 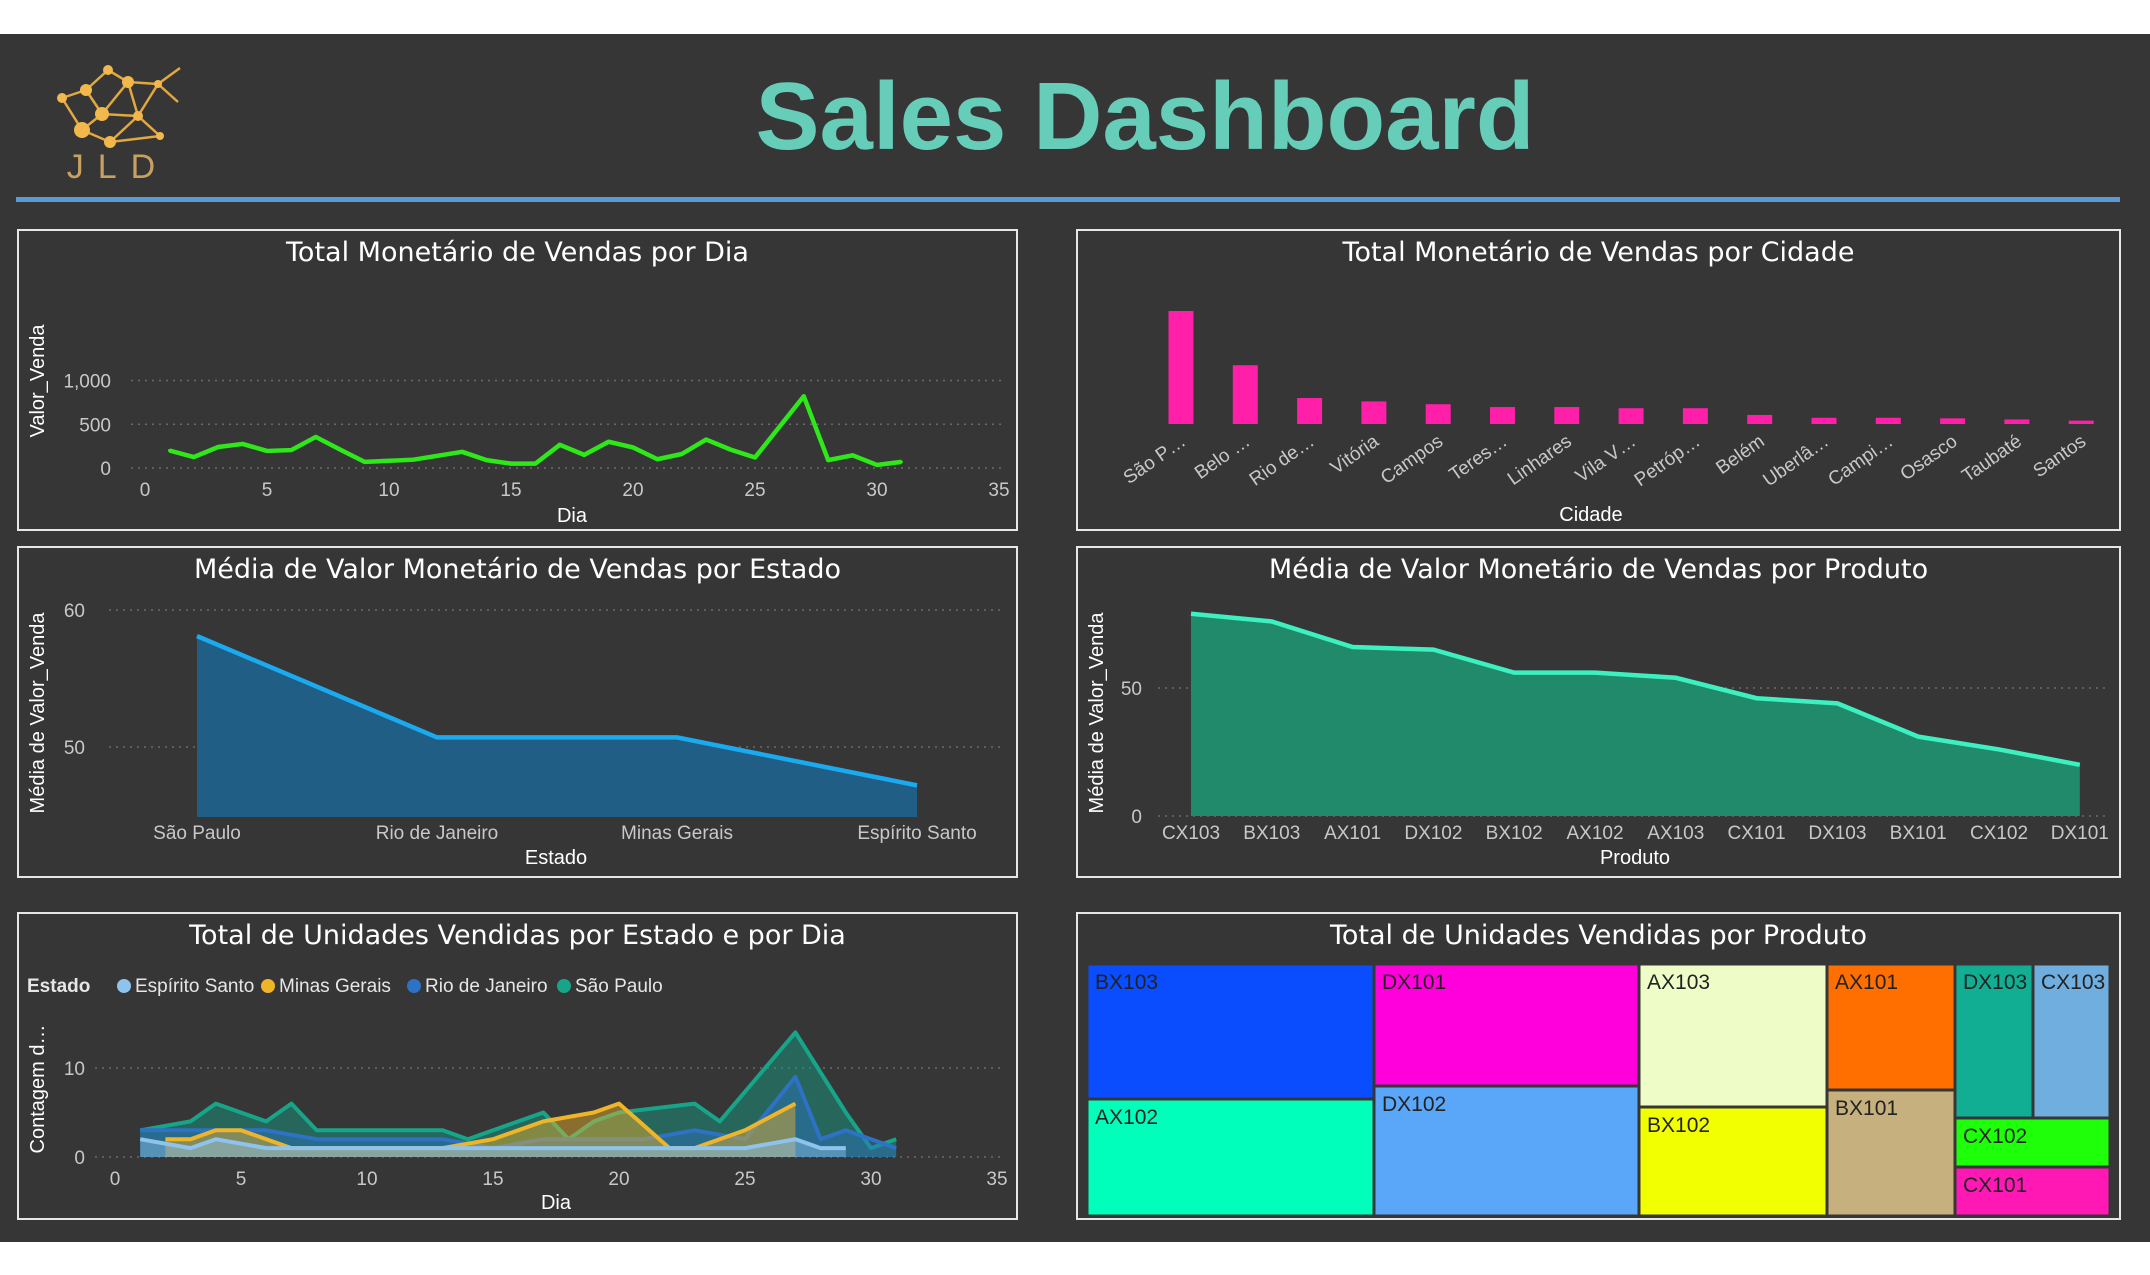 I want to click on chart-svg: 0 500 1,000 0 5 10 15 20 25 30 35 Dia Valor_Venda, so click(x=518, y=425).